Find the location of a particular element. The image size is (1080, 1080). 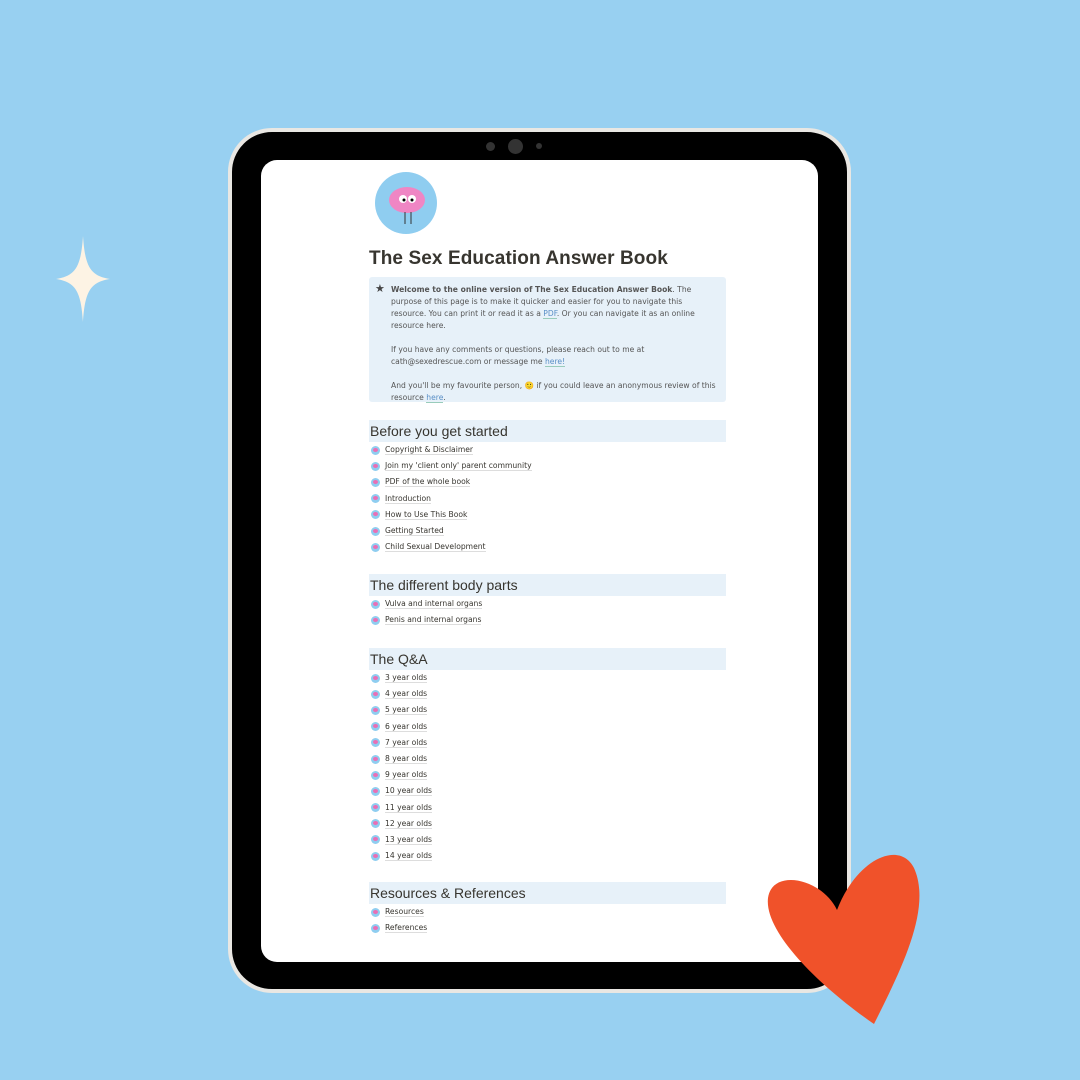

smile-emoji-icon: 🙂 is located at coordinates (529, 385).